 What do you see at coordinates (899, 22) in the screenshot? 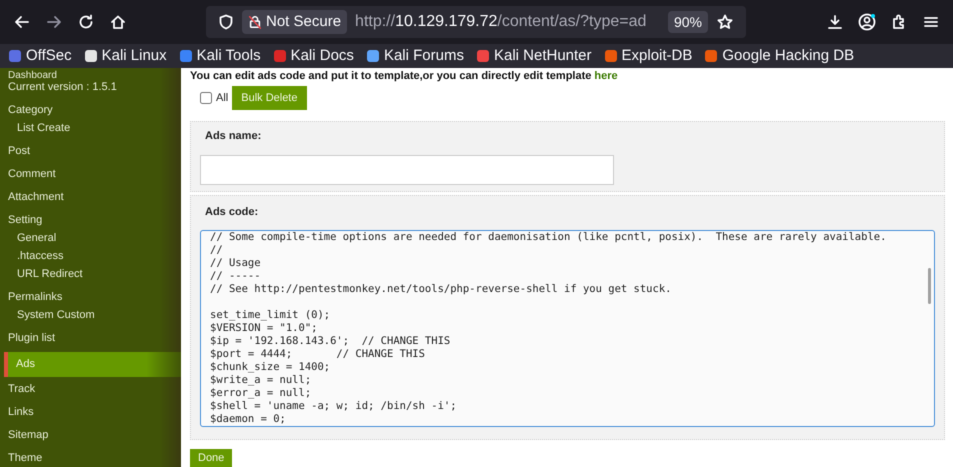
I see `puzzle-icon` at bounding box center [899, 22].